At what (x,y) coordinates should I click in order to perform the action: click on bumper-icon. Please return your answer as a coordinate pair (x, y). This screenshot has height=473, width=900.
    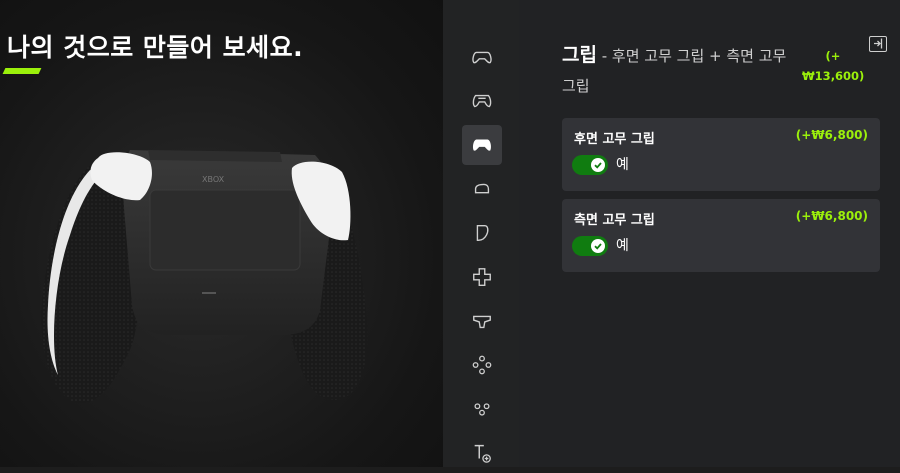
    Looking at the image, I should click on (482, 188).